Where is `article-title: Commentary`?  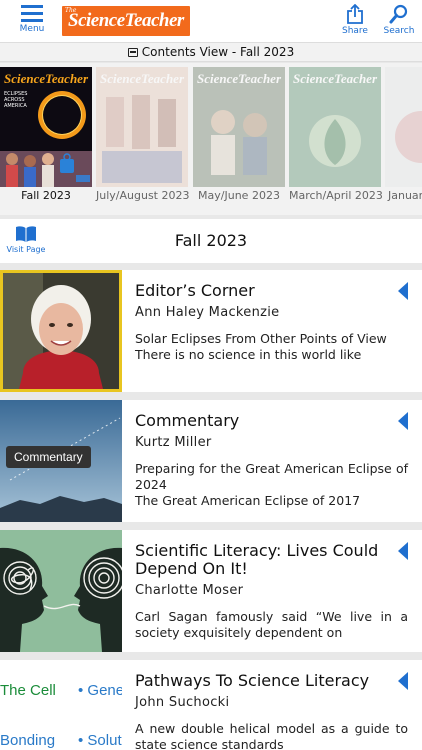 article-title: Commentary is located at coordinates (187, 420).